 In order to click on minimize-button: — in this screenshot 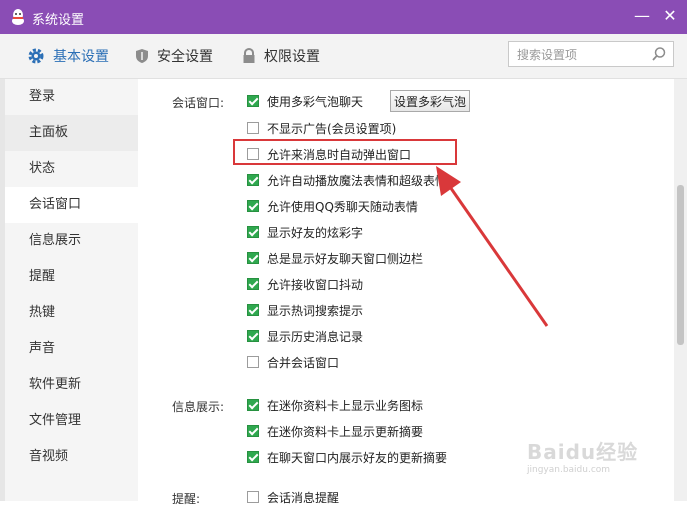, I will do `click(642, 16)`.